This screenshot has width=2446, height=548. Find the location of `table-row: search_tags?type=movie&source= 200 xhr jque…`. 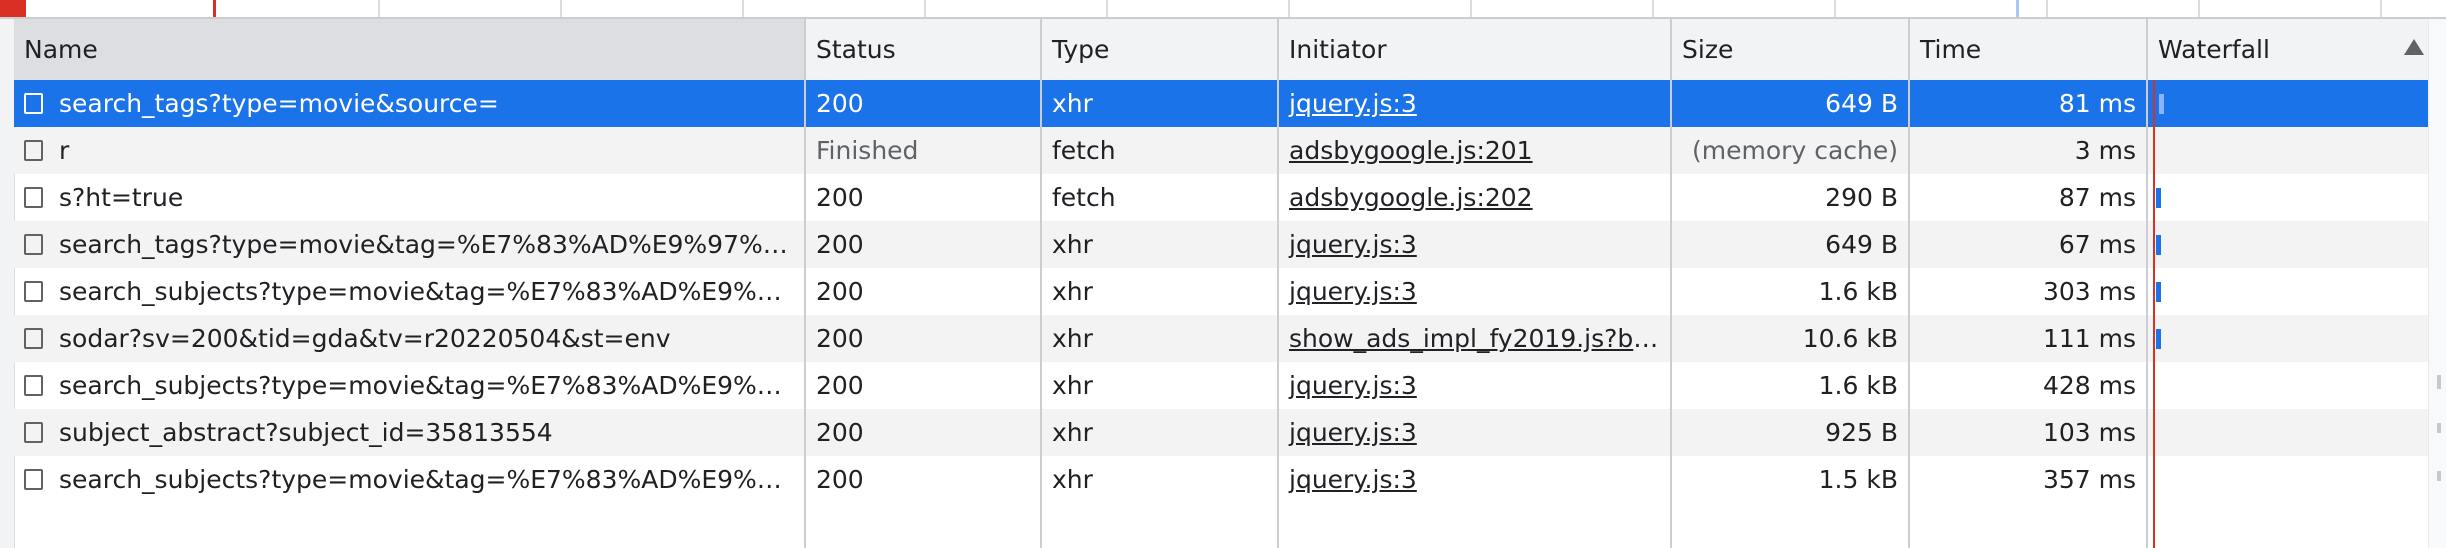

table-row: search_tags?type=movie&source= 200 xhr jque… is located at coordinates (1230, 103).